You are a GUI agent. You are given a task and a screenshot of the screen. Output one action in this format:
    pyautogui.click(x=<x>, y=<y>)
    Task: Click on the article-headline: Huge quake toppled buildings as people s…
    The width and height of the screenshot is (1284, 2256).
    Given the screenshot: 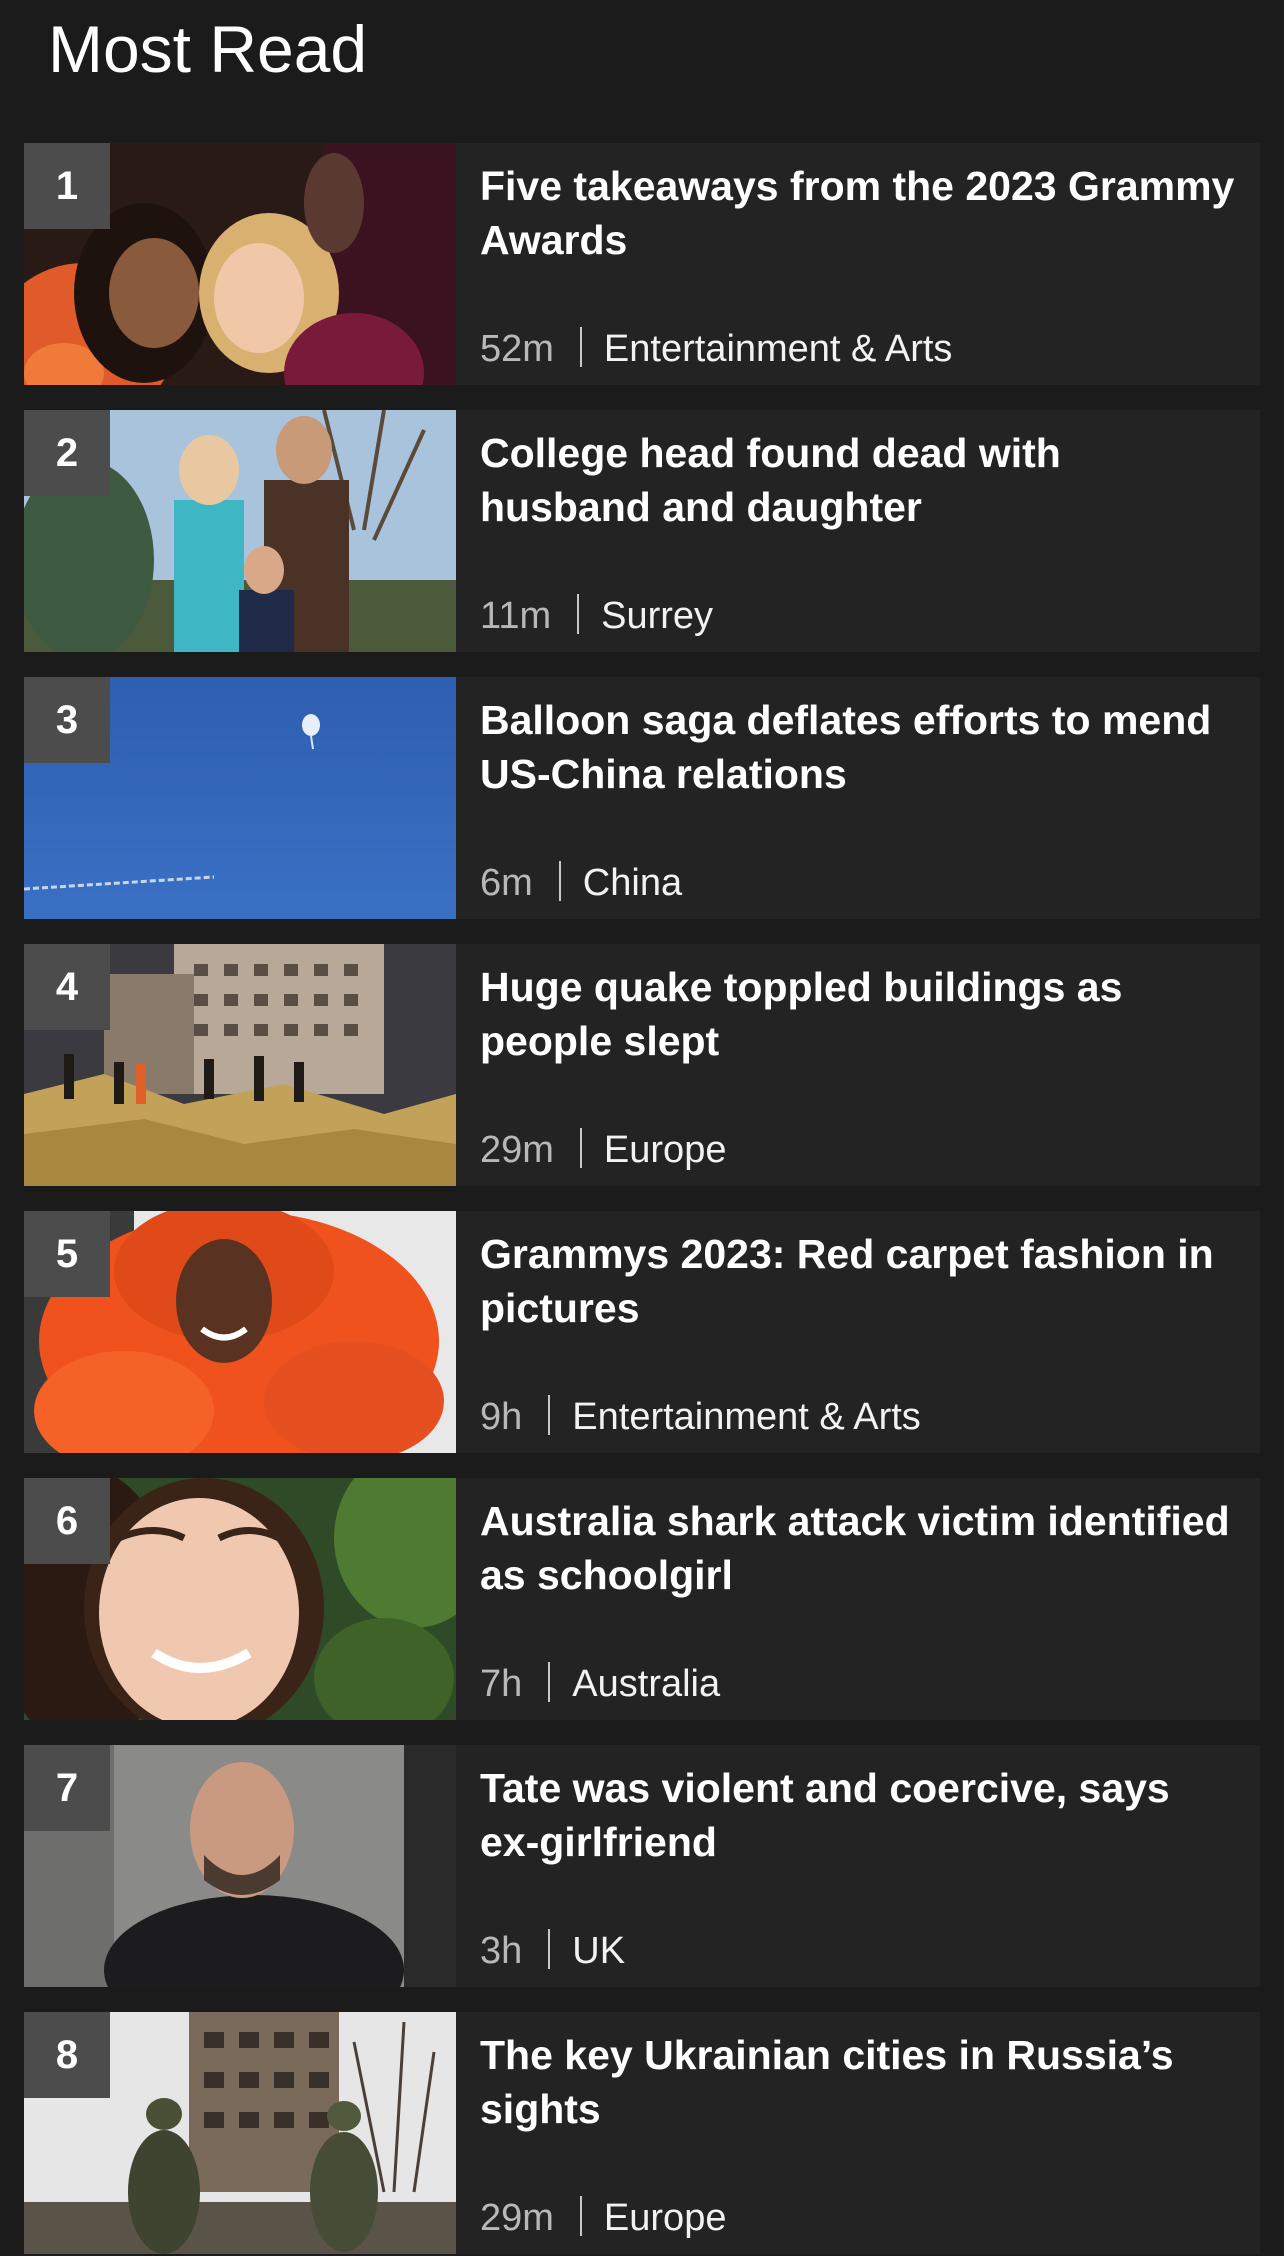 What is the action you would take?
    pyautogui.click(x=858, y=1014)
    